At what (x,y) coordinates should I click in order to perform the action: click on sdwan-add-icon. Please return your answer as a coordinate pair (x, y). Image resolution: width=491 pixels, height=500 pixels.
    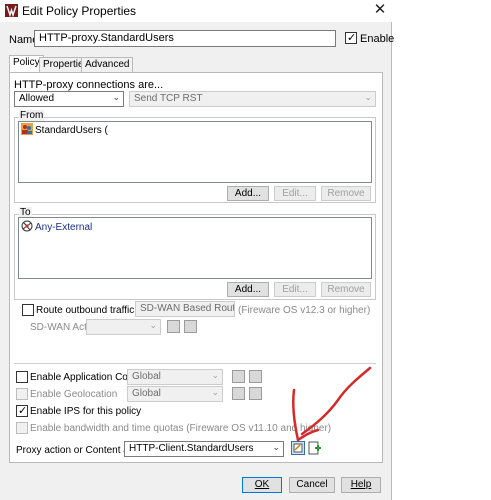
    Looking at the image, I should click on (190, 326).